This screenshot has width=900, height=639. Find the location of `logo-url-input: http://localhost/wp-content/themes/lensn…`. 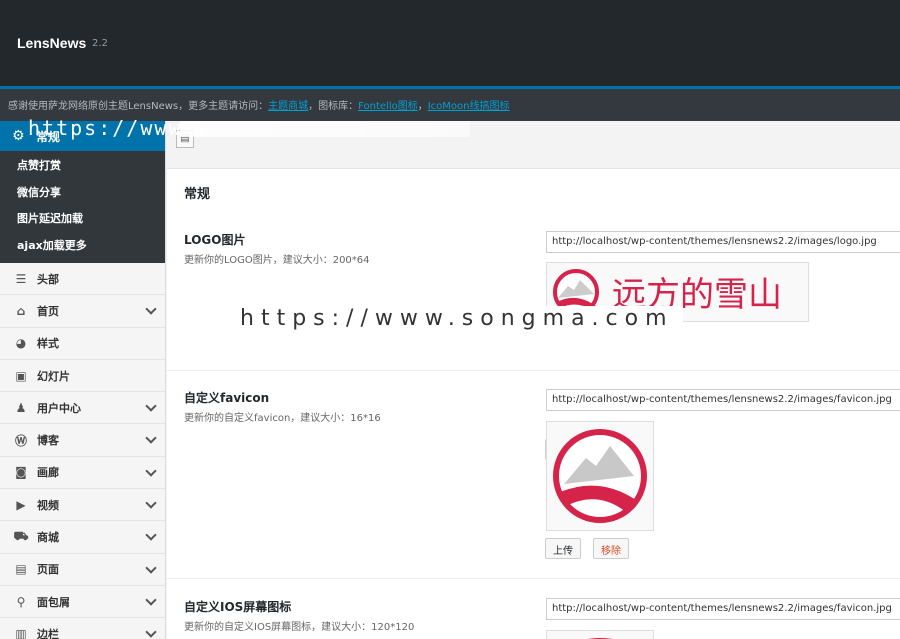

logo-url-input: http://localhost/wp-content/themes/lensn… is located at coordinates (723, 242).